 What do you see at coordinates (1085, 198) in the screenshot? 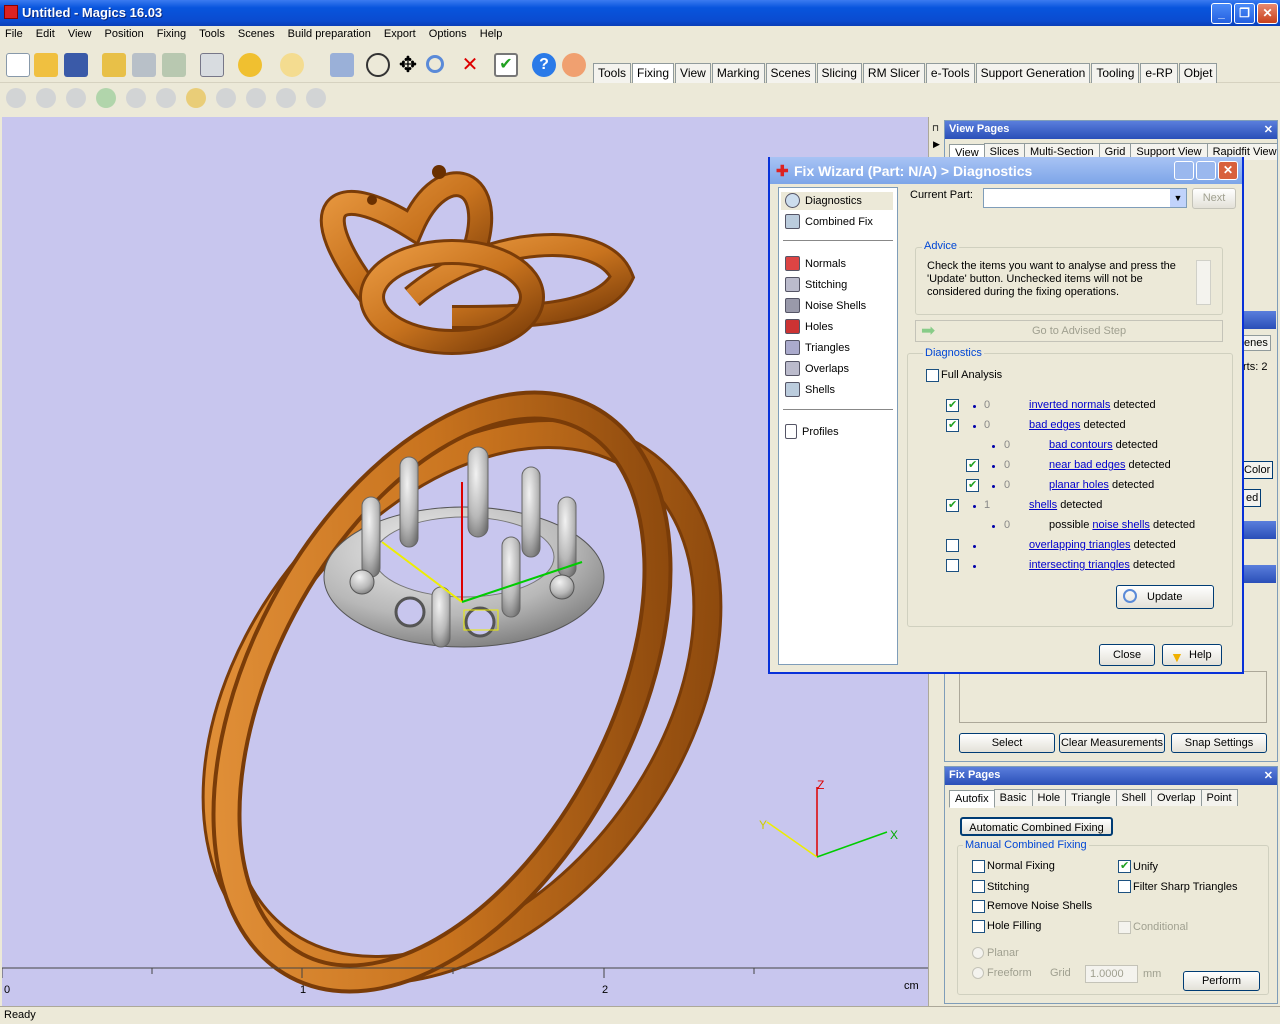
I see `current-part-select: ▼` at bounding box center [1085, 198].